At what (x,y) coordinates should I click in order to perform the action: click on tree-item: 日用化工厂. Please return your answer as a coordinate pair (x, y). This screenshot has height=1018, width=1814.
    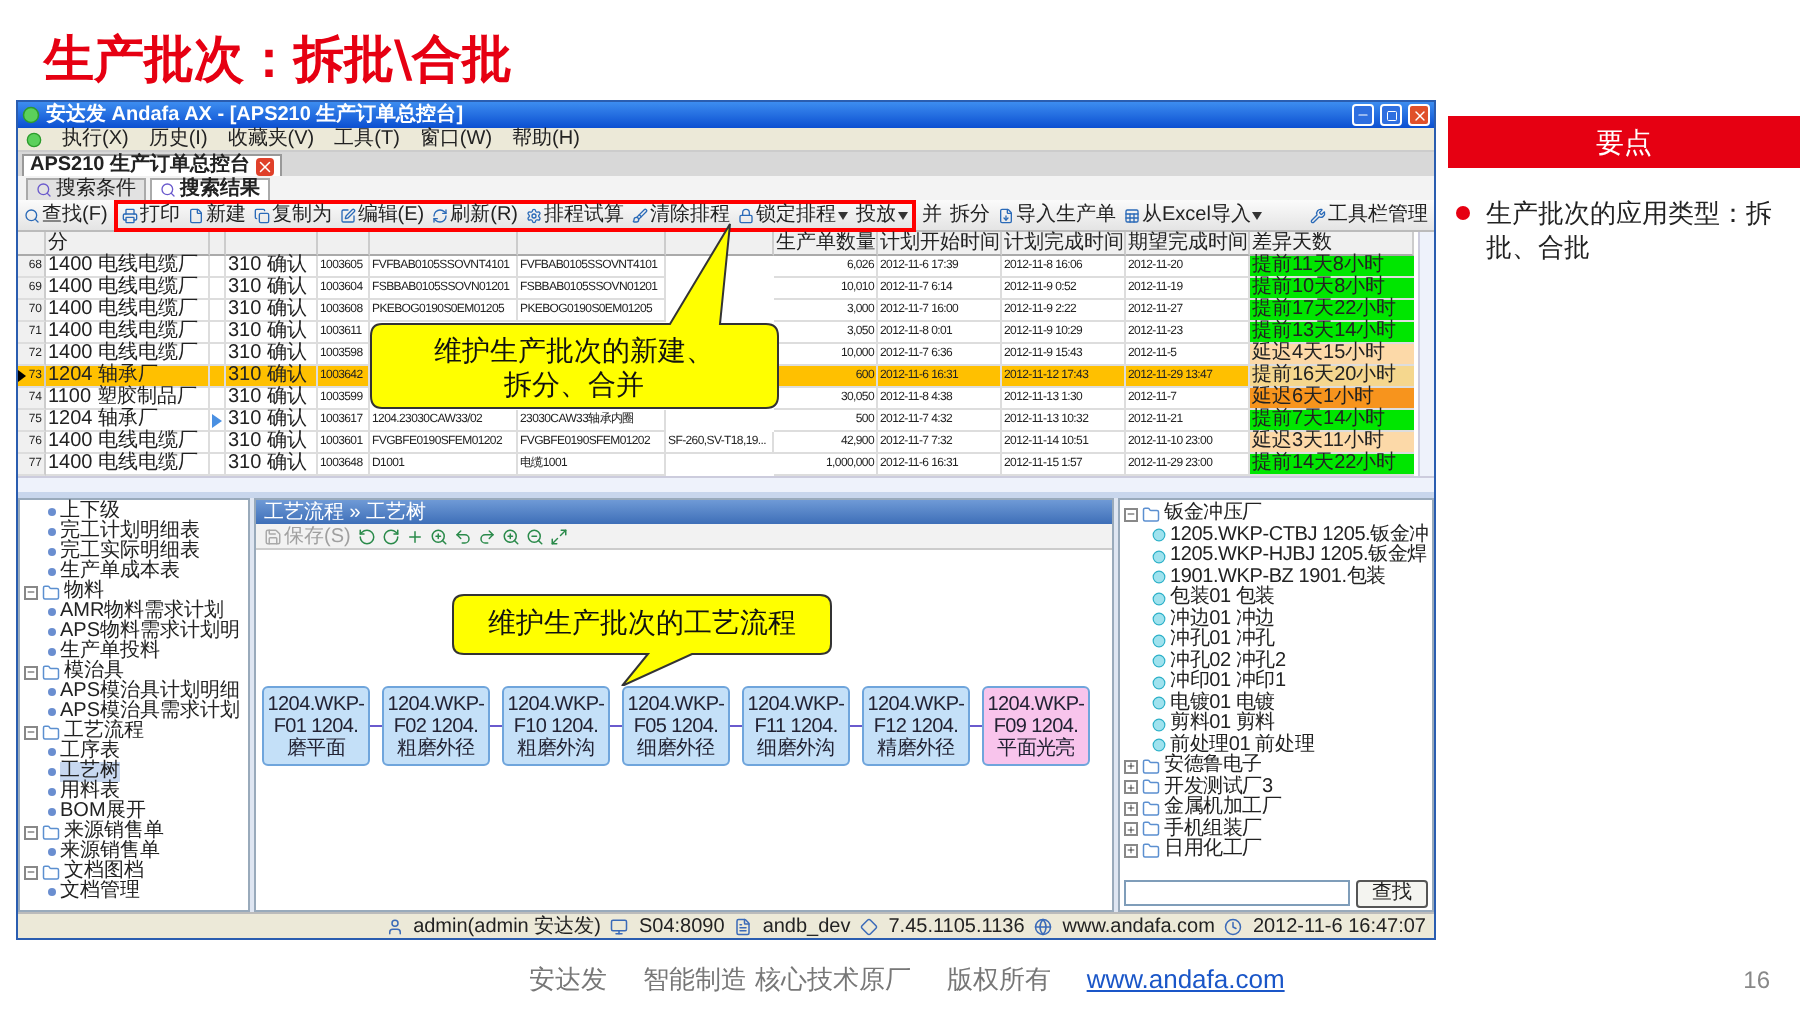
    Looking at the image, I should click on (1213, 850).